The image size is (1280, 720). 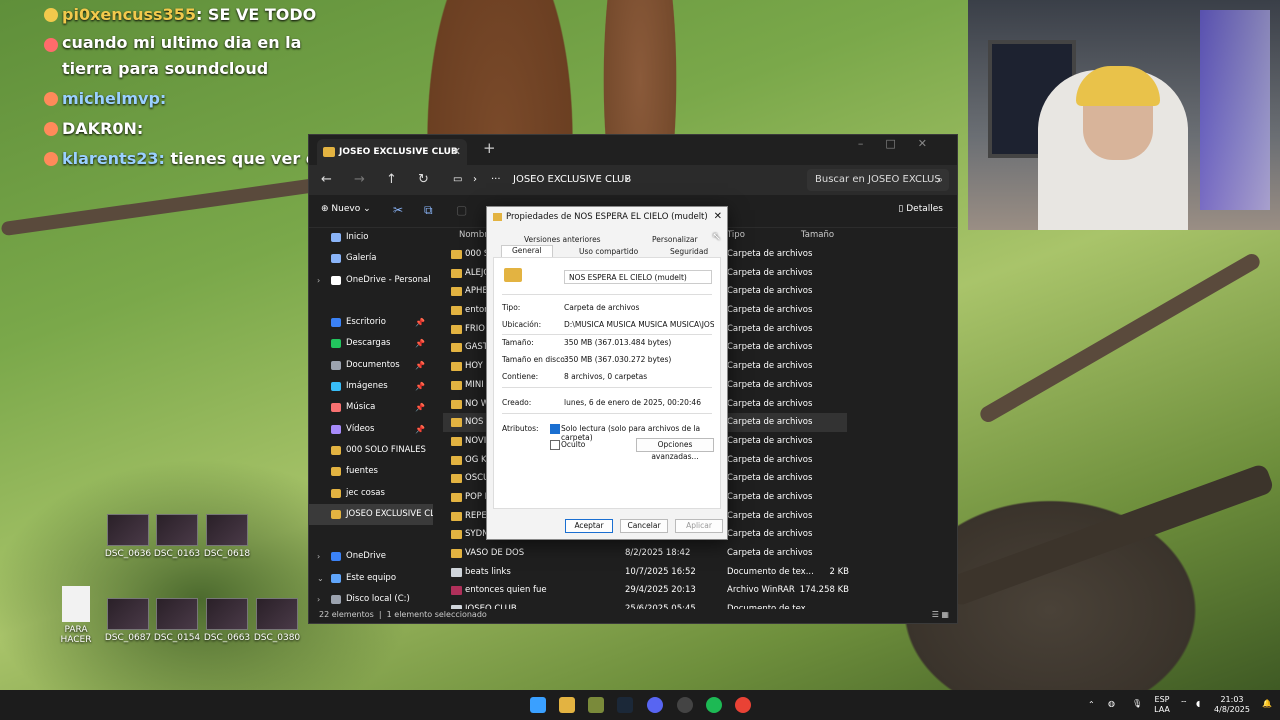 I want to click on prop-label: Tamaño en disco:, so click(x=535, y=359).